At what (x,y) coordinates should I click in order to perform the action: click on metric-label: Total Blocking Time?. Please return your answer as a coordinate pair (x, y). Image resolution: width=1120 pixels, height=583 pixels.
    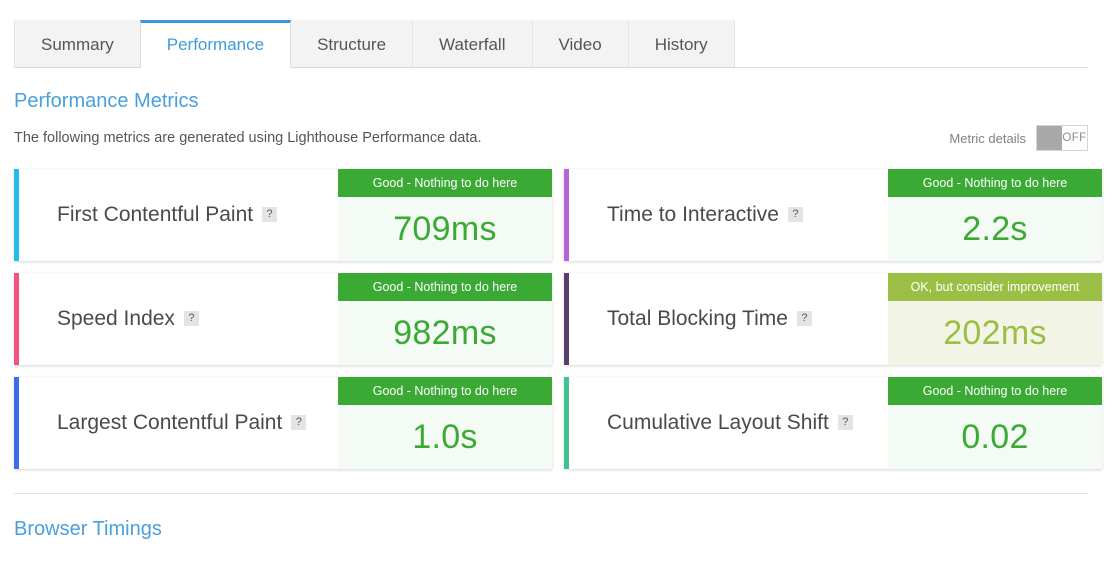
    Looking at the image, I should click on (709, 319).